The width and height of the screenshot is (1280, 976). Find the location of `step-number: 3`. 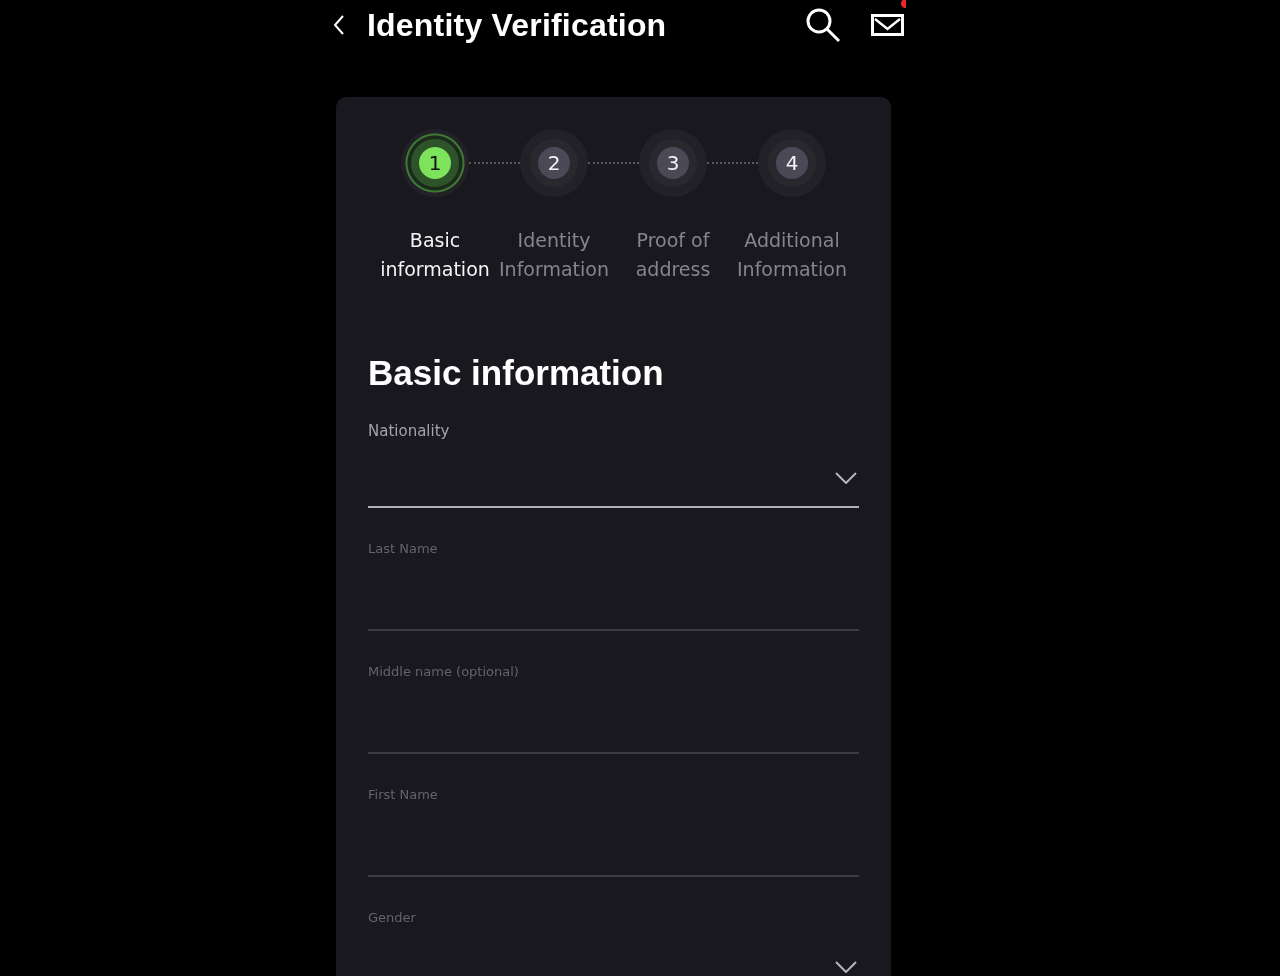

step-number: 3 is located at coordinates (673, 163).